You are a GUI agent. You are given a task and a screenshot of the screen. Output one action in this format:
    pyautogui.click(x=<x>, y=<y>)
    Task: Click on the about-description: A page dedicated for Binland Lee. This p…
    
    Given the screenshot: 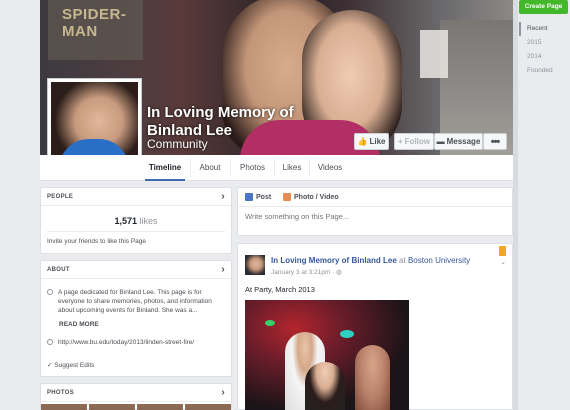 What is the action you would take?
    pyautogui.click(x=135, y=301)
    